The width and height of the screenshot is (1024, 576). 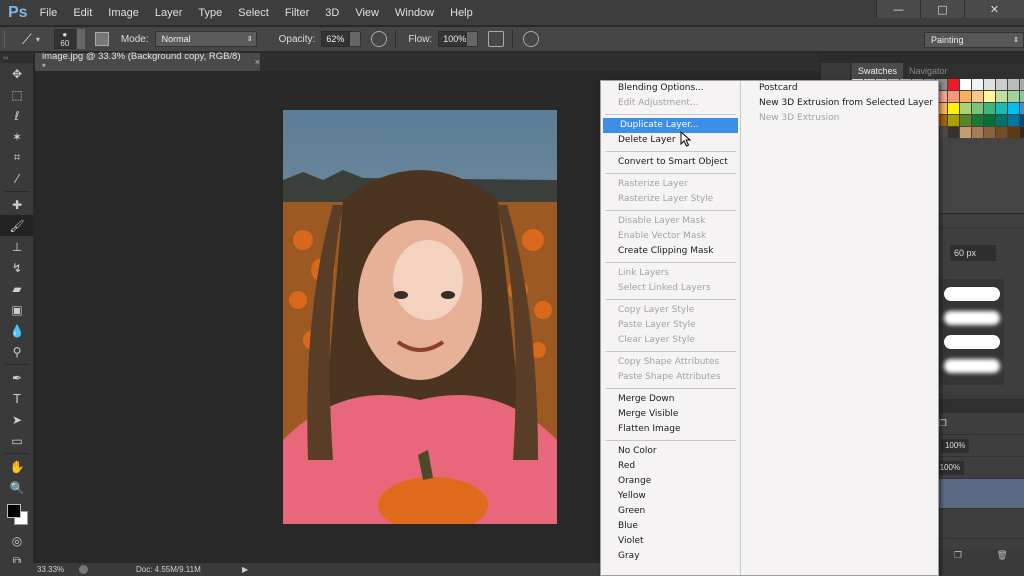 What do you see at coordinates (949, 467) in the screenshot?
I see `layer-fill-input: 100%` at bounding box center [949, 467].